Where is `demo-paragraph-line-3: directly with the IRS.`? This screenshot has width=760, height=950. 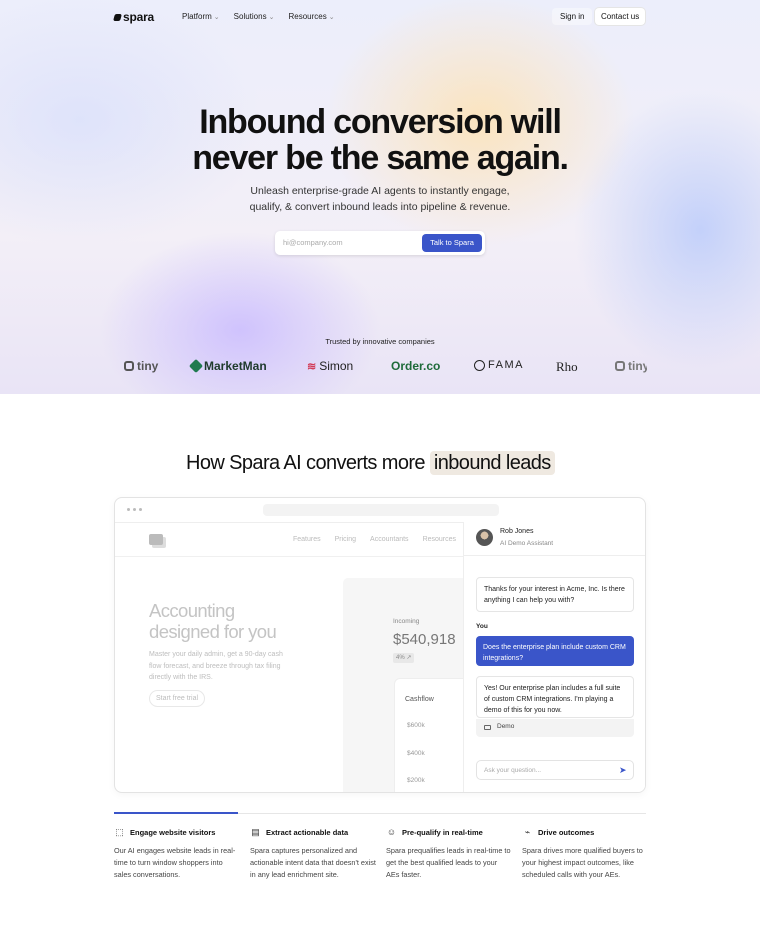
demo-paragraph-line-3: directly with the IRS. is located at coordinates (181, 677).